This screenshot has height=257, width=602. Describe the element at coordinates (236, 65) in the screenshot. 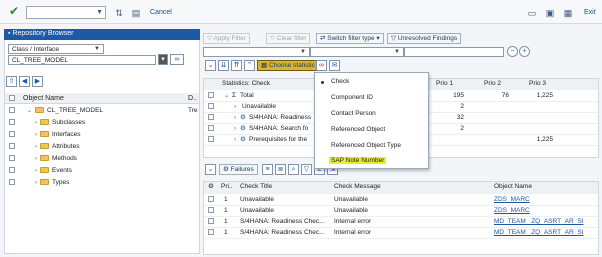

I see `collapse-icon: ⇈` at that location.